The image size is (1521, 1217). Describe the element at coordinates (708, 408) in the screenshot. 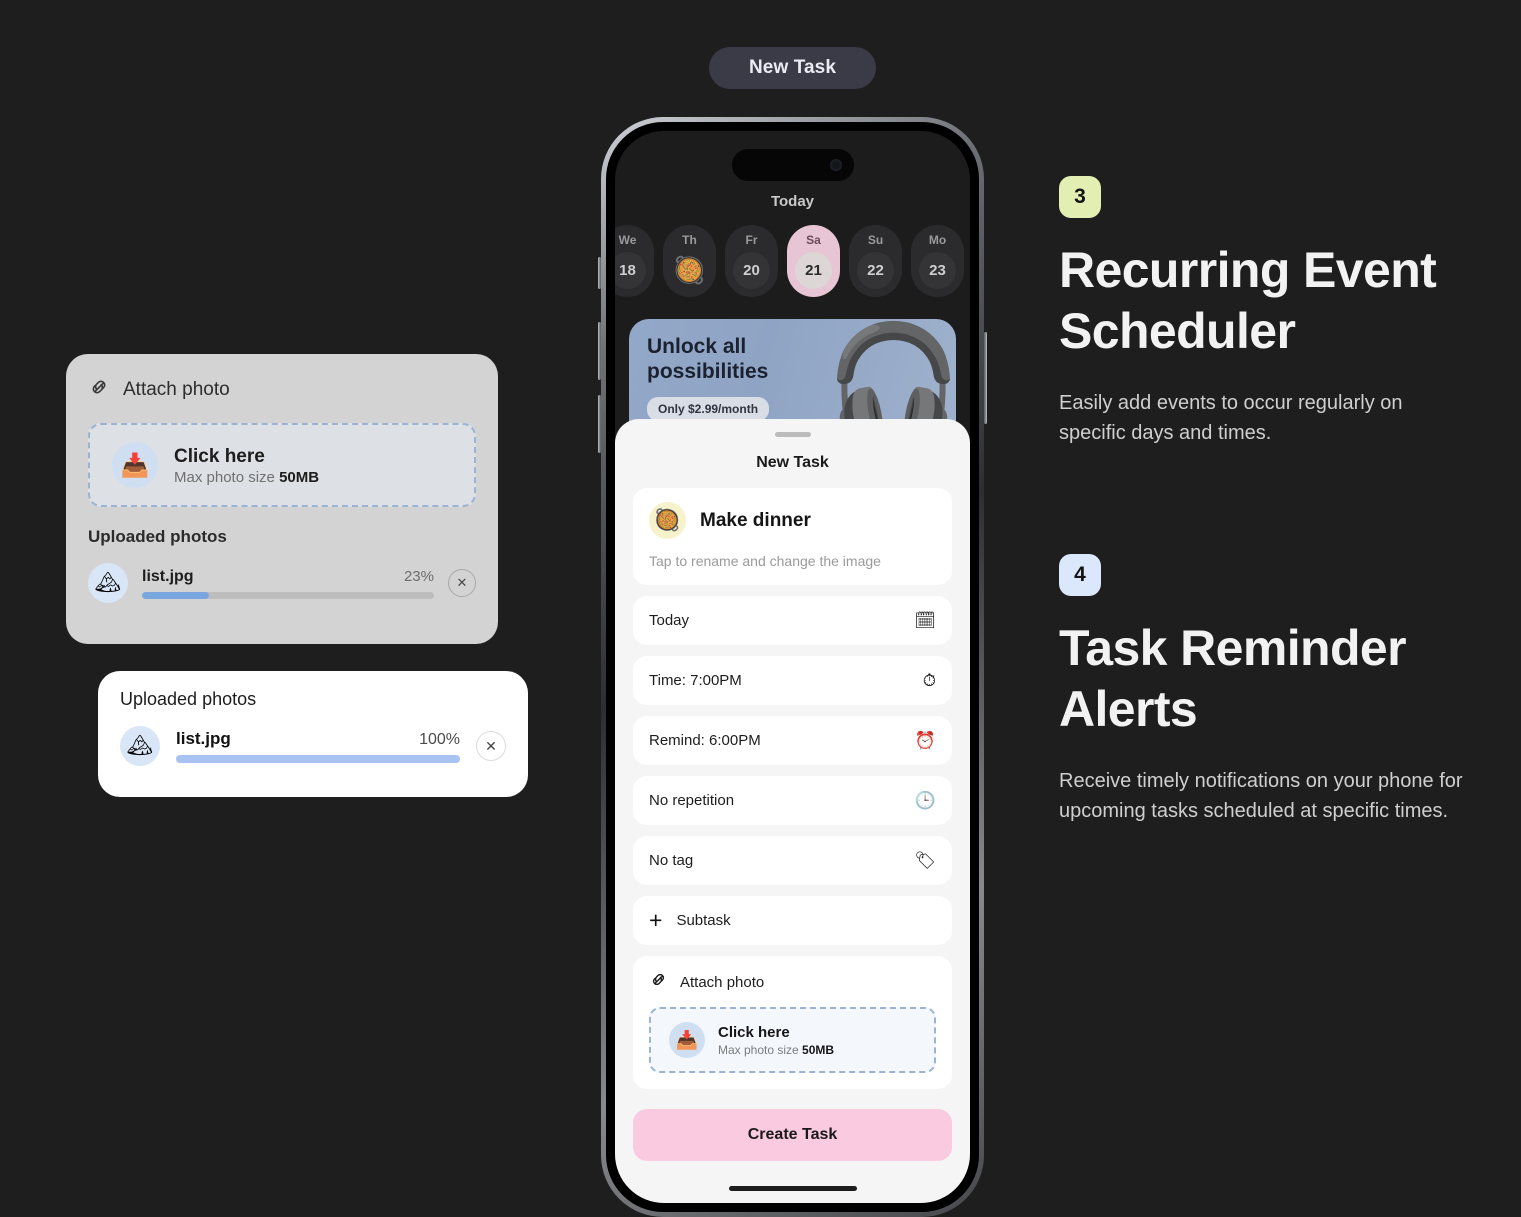

I see `promo-price-badge: Only $2.99/month` at that location.